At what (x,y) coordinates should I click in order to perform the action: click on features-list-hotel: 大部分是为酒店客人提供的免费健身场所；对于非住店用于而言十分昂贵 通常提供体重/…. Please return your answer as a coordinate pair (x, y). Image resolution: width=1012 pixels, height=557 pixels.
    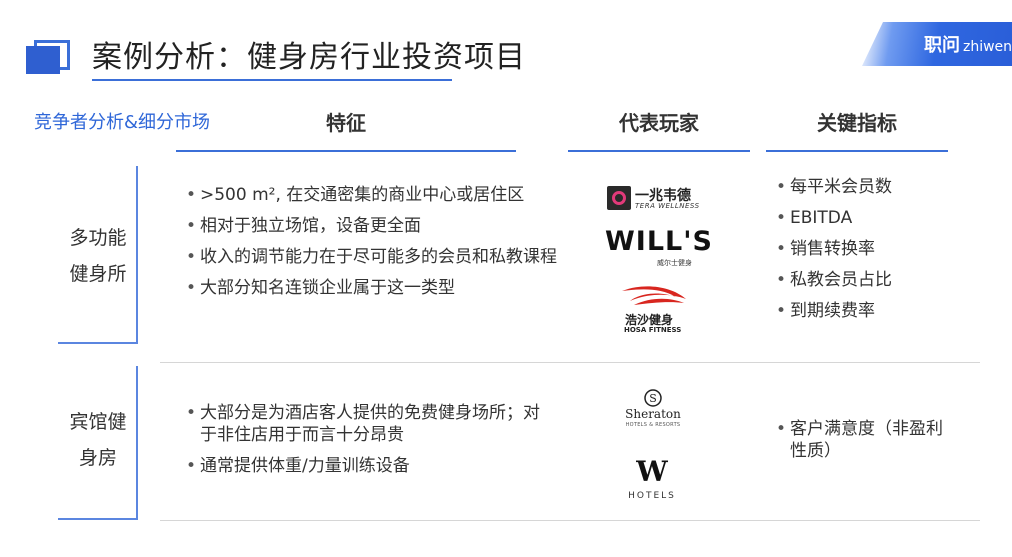
    Looking at the image, I should click on (366, 444).